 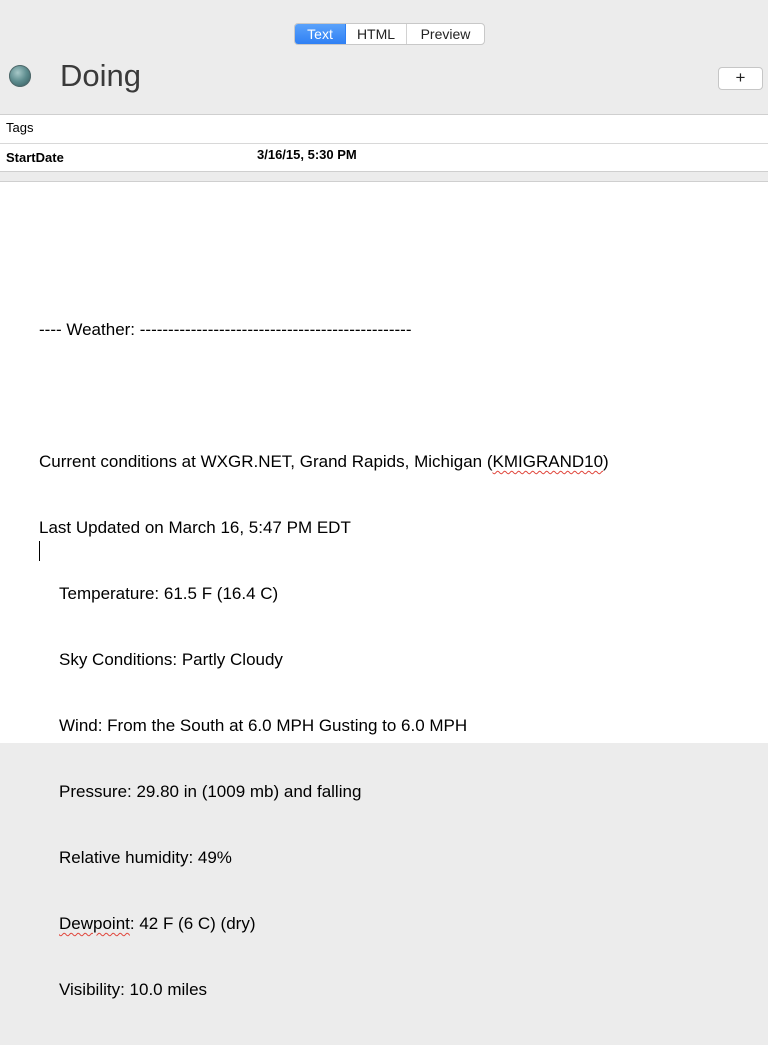 What do you see at coordinates (171, 659) in the screenshot?
I see `sky-line: Sky Conditions: Partly Cloudy` at bounding box center [171, 659].